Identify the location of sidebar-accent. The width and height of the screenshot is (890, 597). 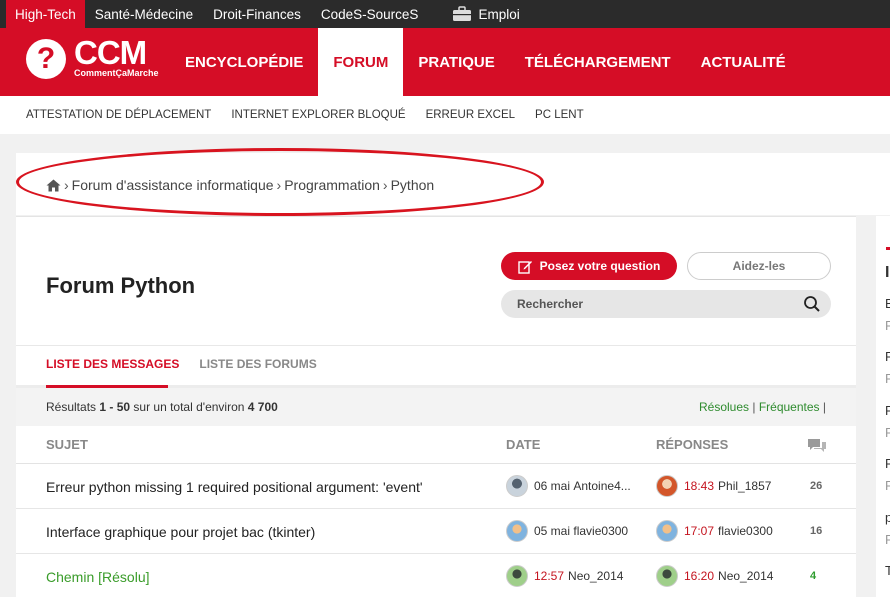
(888, 248).